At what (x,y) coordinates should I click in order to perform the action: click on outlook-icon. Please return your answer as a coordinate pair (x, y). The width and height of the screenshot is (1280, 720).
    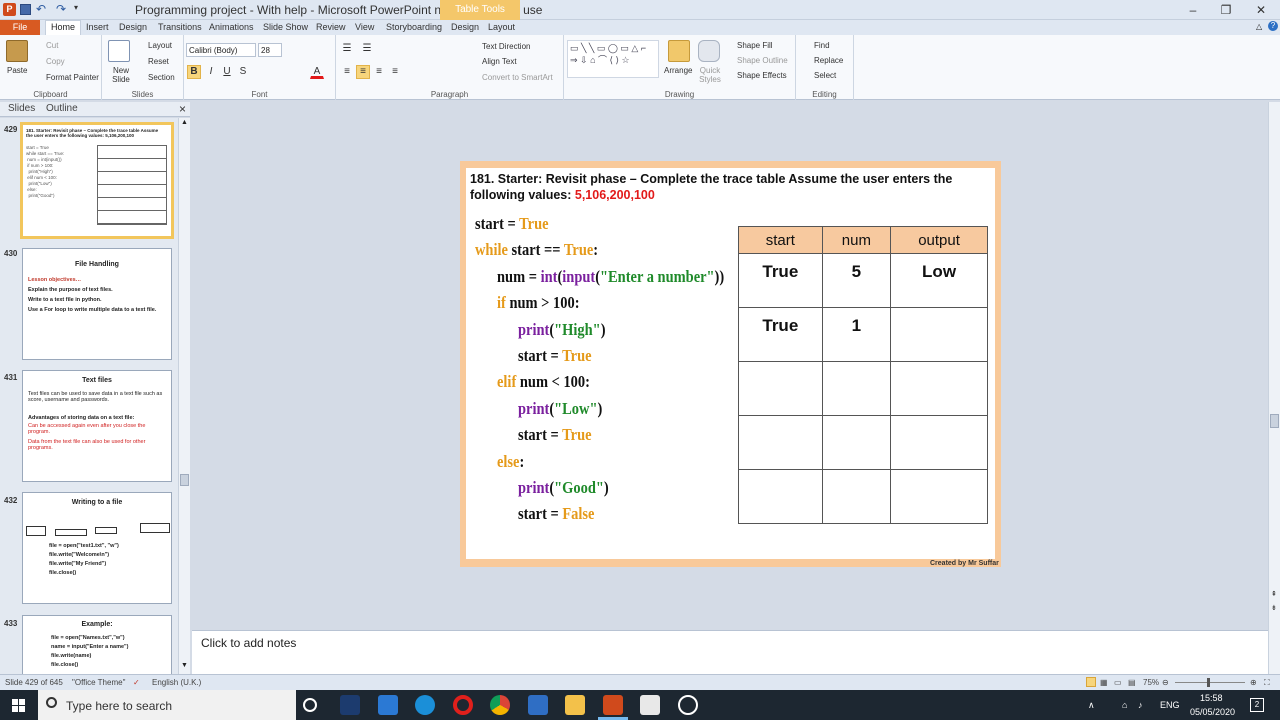
    Looking at the image, I should click on (538, 705).